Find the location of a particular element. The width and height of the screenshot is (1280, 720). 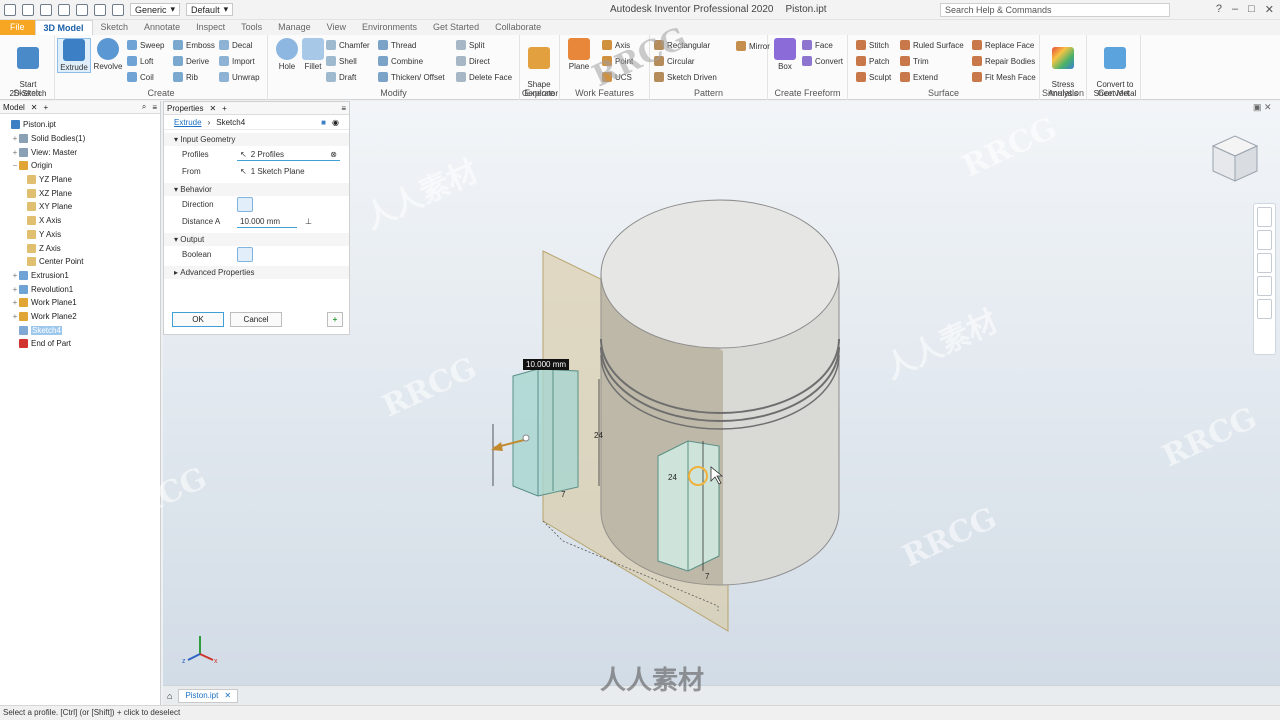

fillet-button: Fillet is located at coordinates (313, 54).